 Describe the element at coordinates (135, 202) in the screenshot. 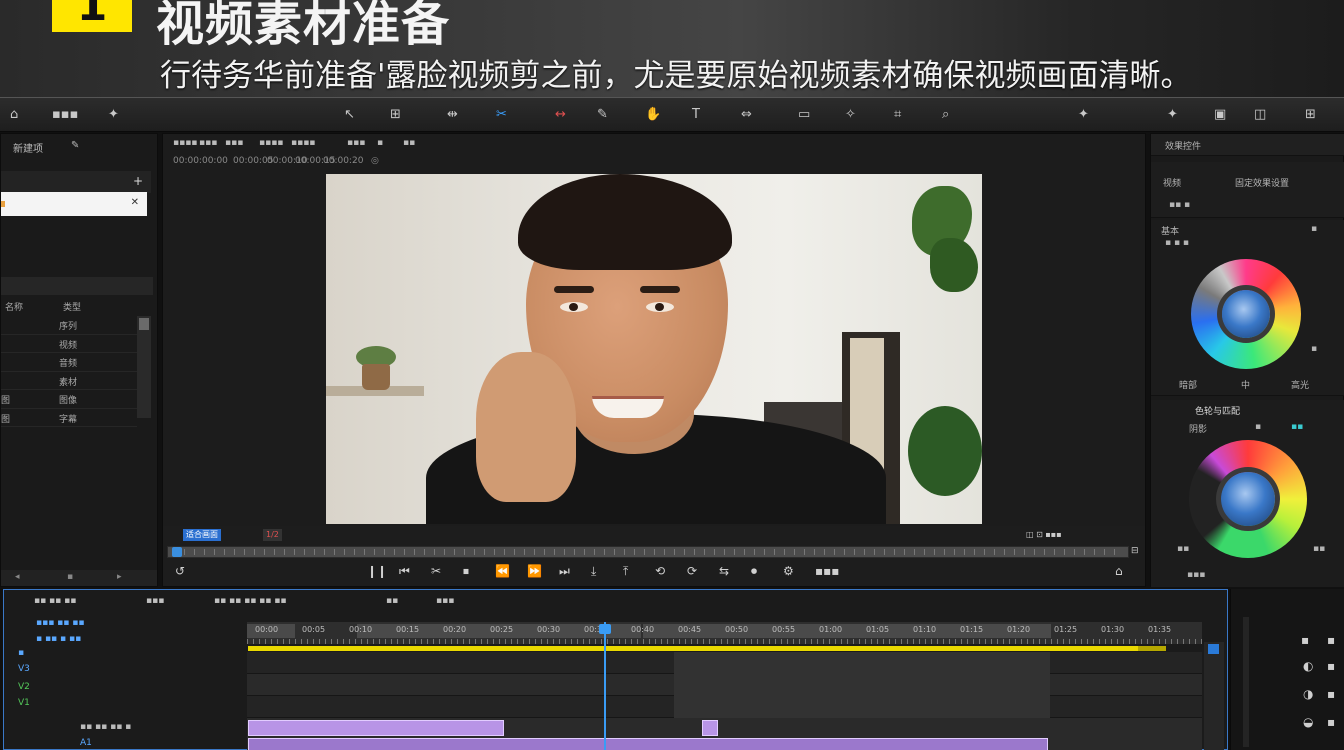

I see `close-icon: ✕` at that location.